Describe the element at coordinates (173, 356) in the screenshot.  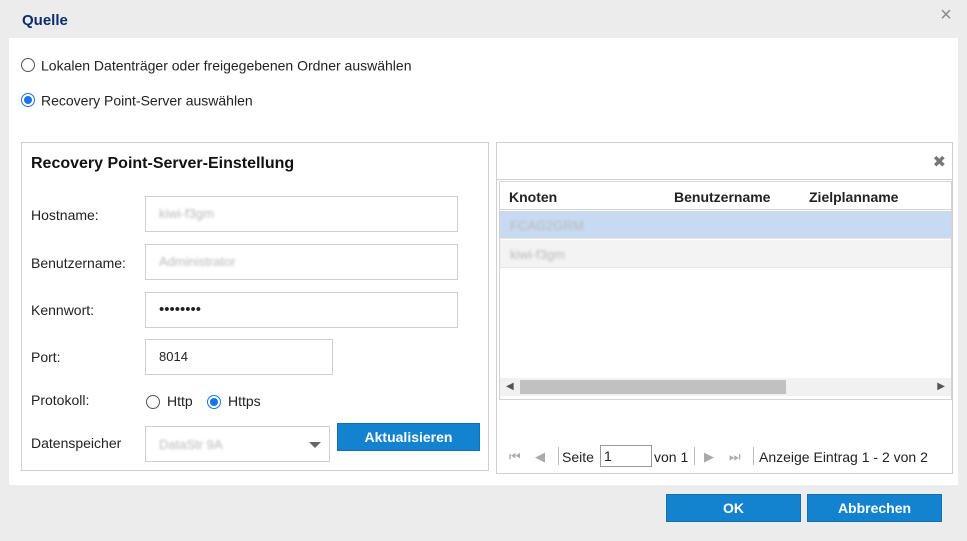
I see `port-value: 8014` at that location.